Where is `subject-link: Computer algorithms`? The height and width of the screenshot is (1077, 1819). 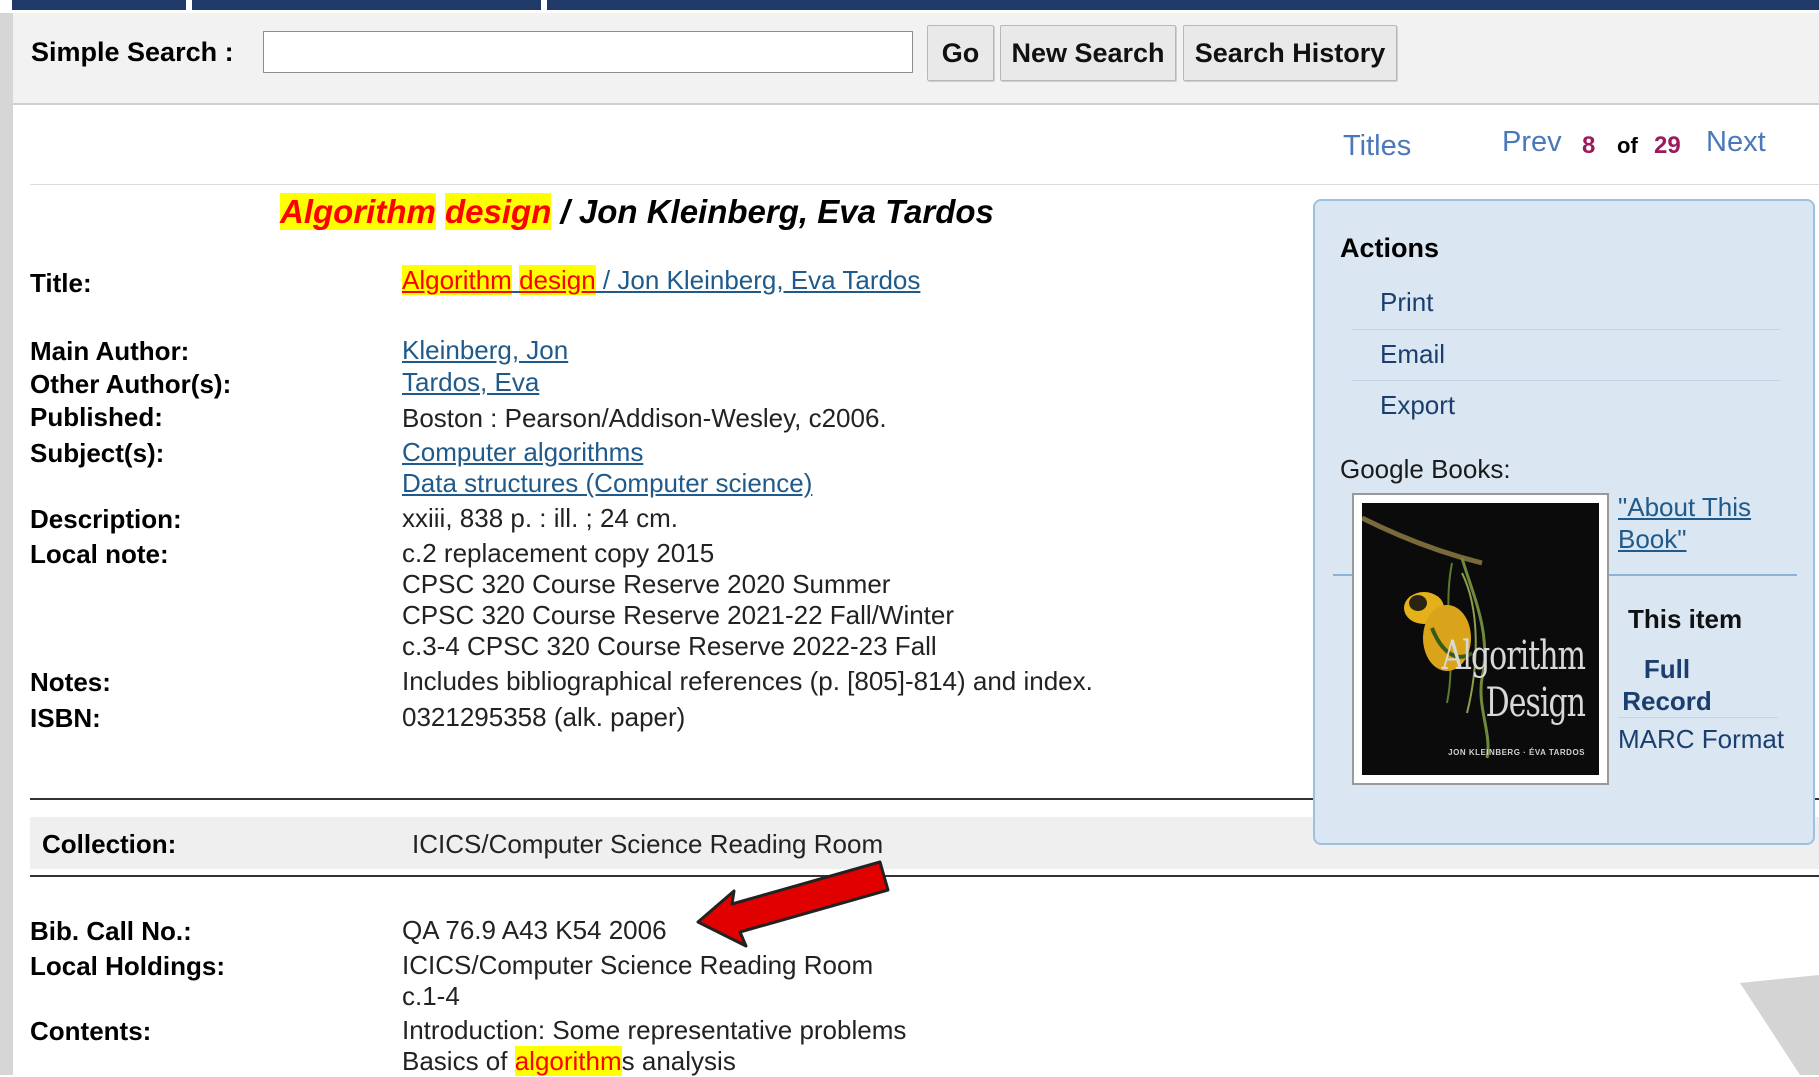 subject-link: Computer algorithms is located at coordinates (522, 452).